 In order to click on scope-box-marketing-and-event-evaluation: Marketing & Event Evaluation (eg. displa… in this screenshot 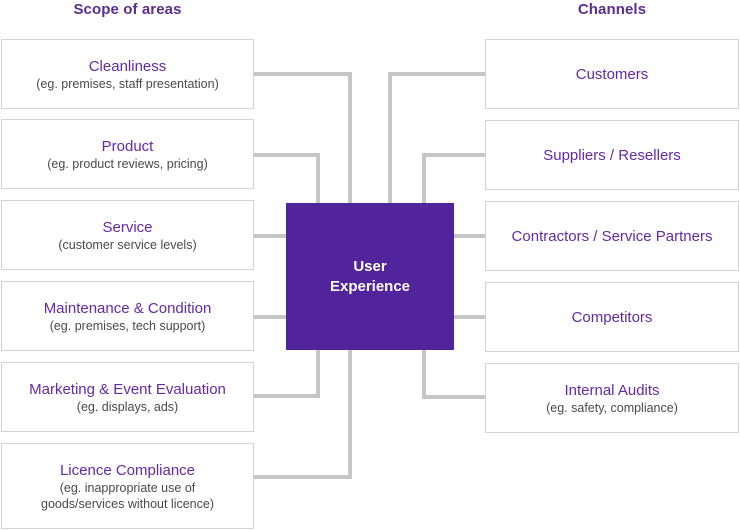, I will do `click(127, 397)`.